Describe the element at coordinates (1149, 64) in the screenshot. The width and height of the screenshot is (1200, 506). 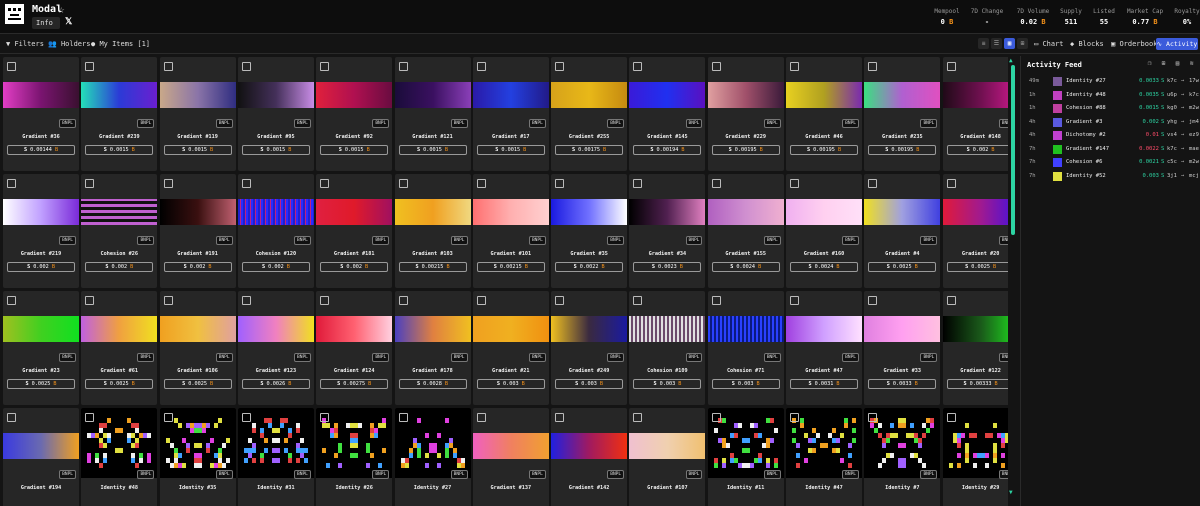
I see `copy-icon: ❐` at that location.